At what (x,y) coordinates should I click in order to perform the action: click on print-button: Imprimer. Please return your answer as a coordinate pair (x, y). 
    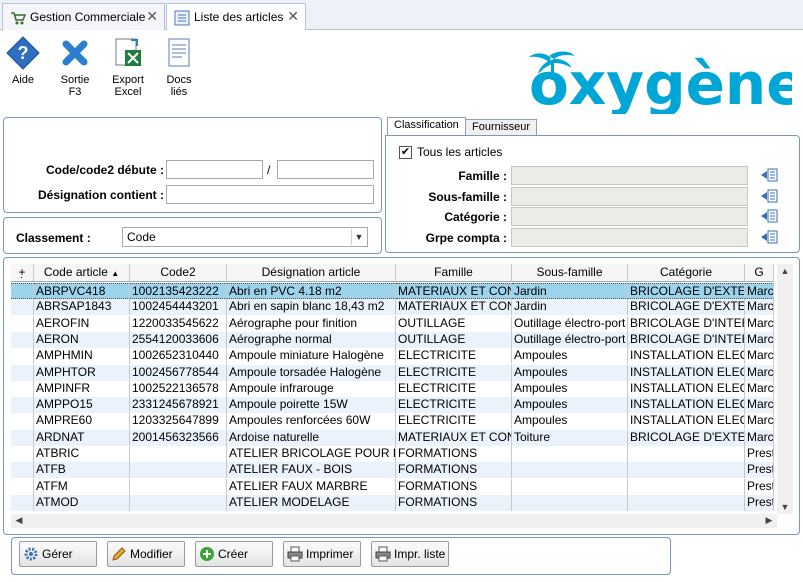
    Looking at the image, I should click on (322, 554).